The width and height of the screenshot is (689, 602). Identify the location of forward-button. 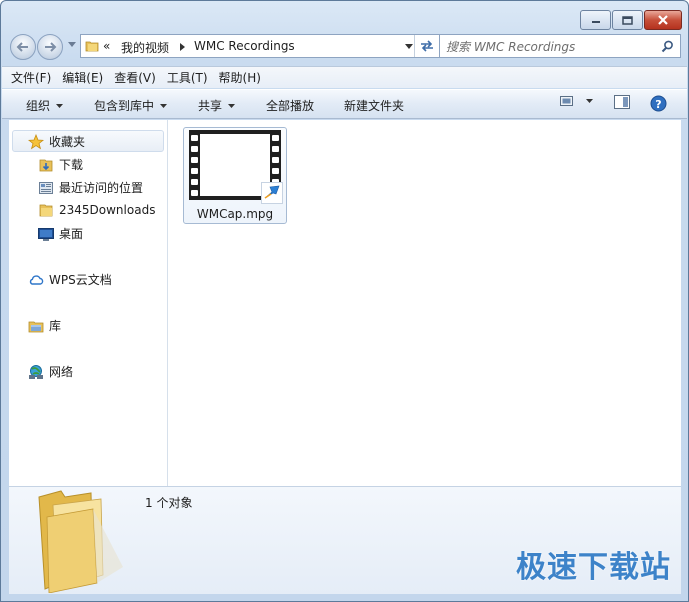
(50, 47).